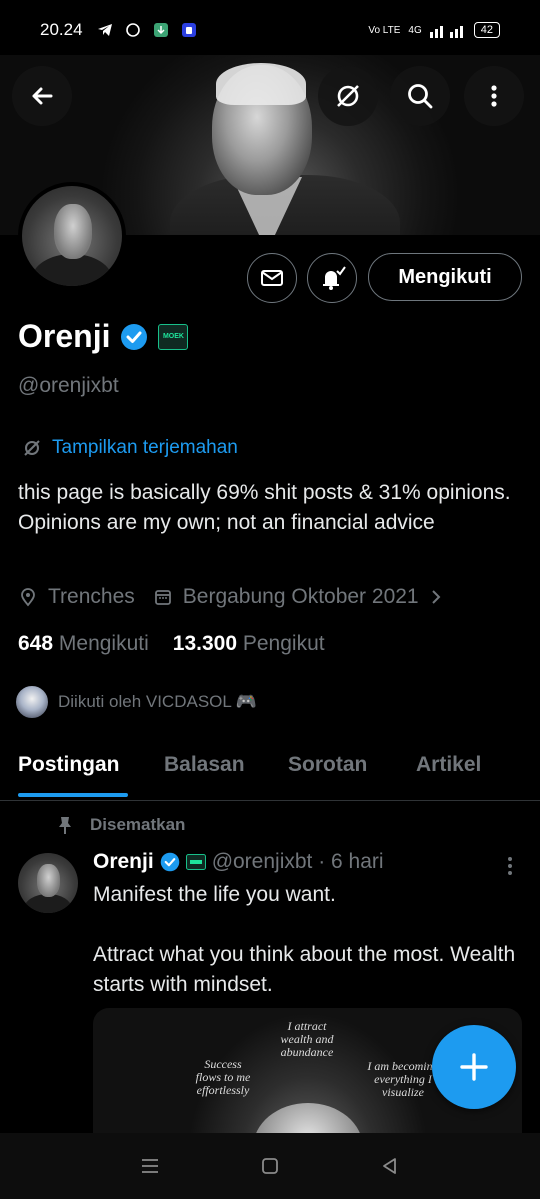 The image size is (540, 1199). What do you see at coordinates (64, 336) in the screenshot?
I see `profile-name: Orenji` at bounding box center [64, 336].